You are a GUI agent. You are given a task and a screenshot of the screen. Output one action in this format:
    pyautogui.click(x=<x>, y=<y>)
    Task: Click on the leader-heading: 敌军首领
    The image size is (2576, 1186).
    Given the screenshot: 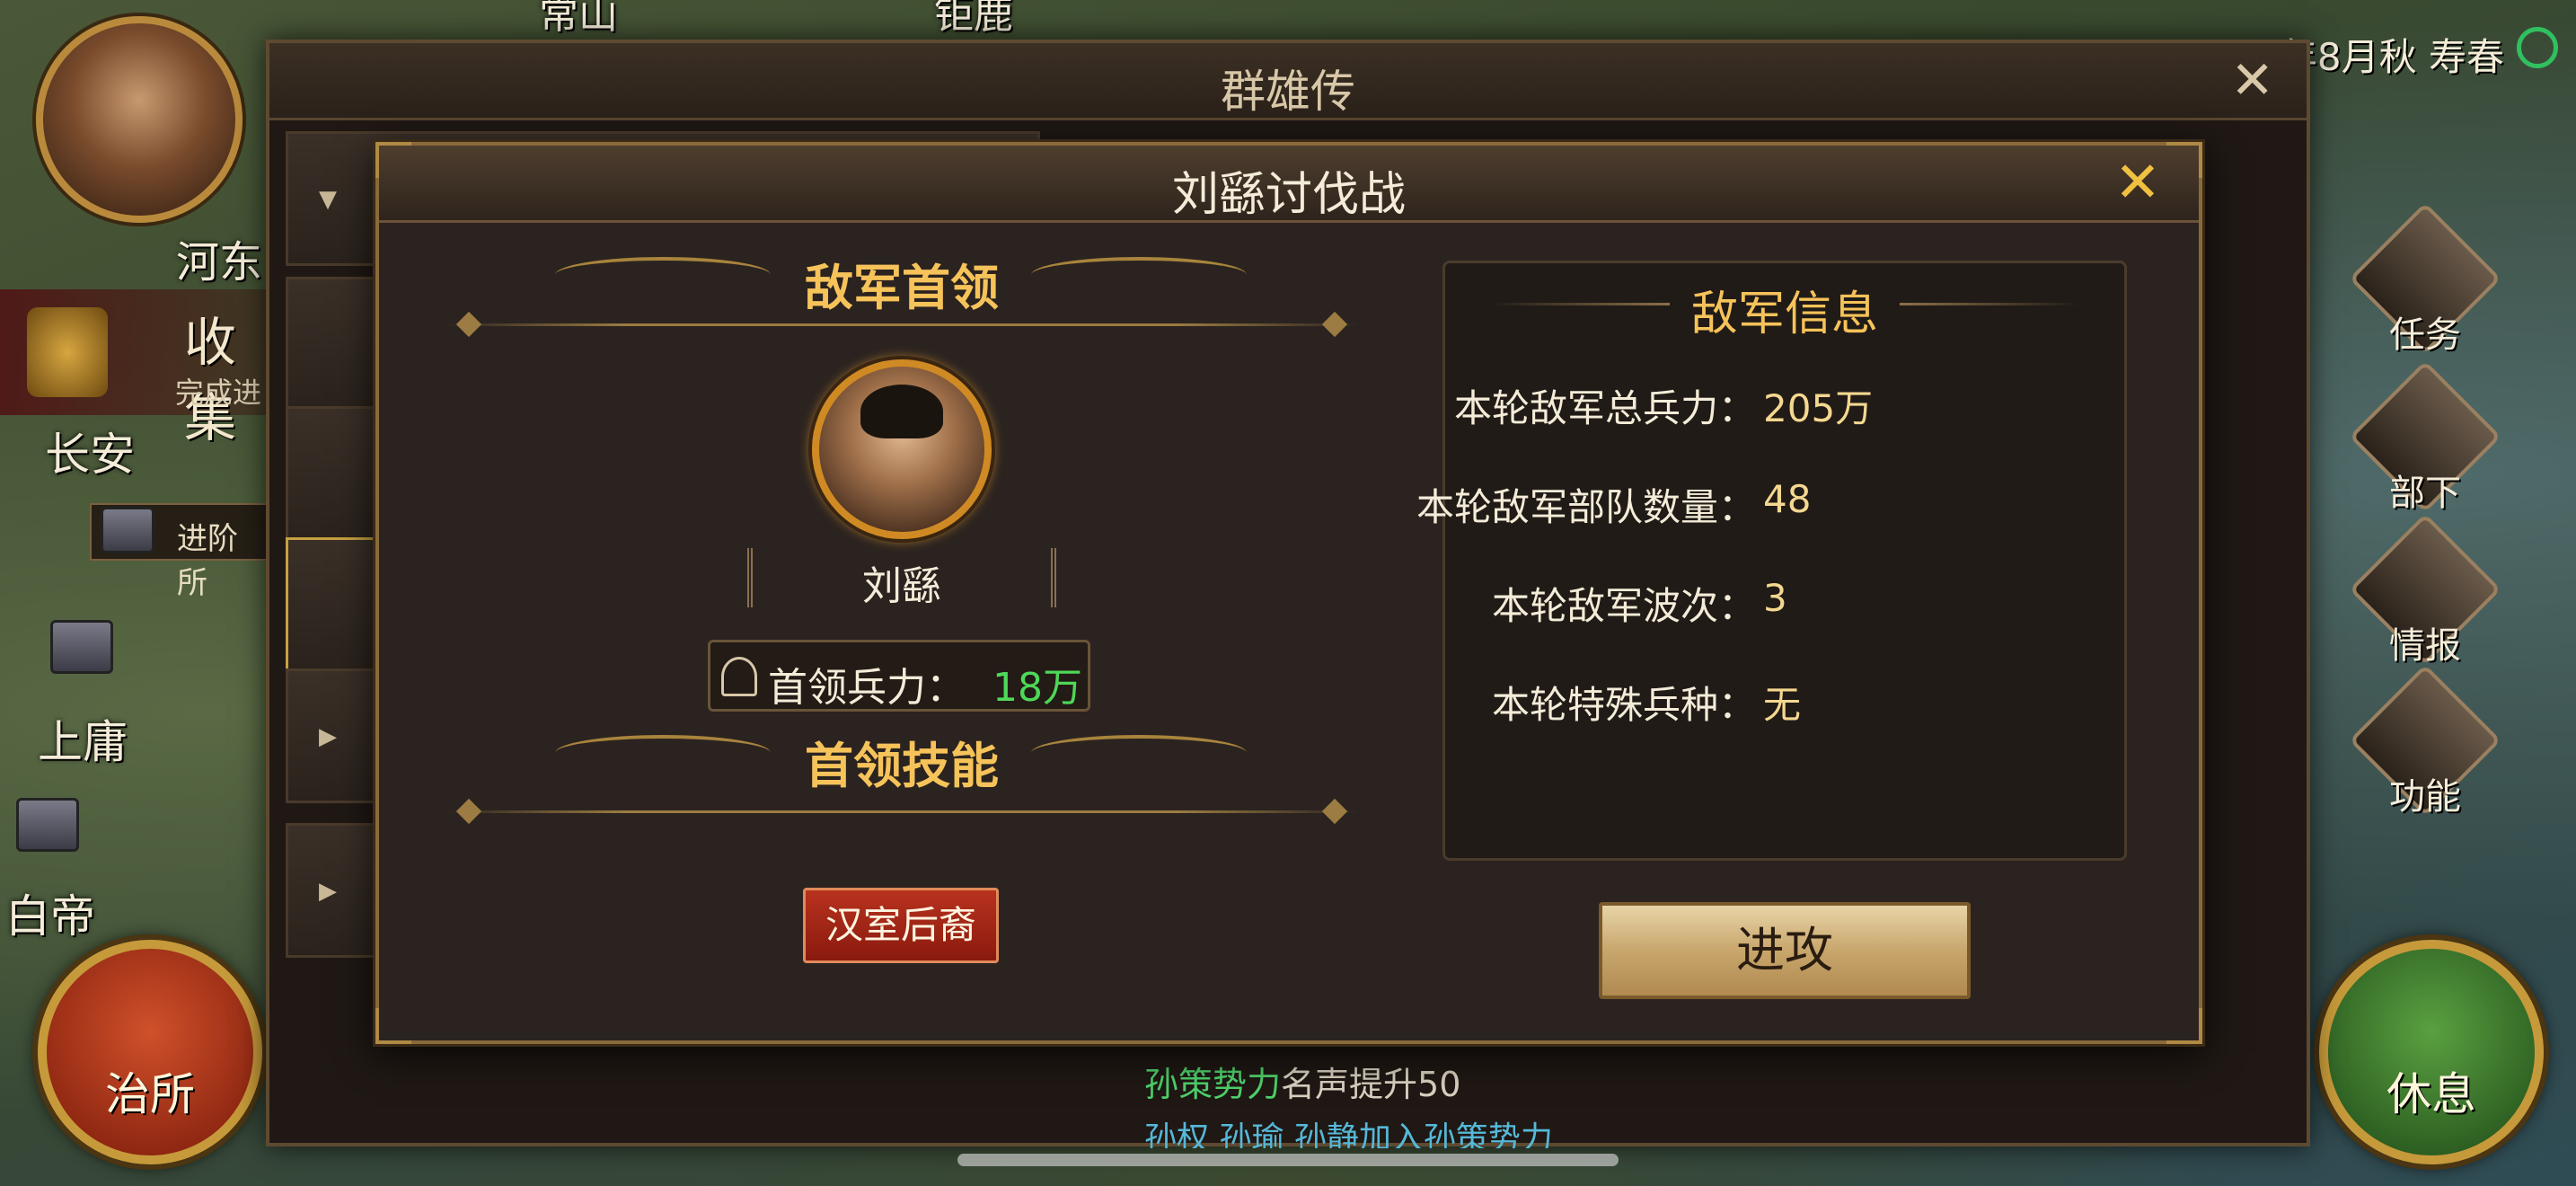 What is the action you would take?
    pyautogui.click(x=902, y=288)
    